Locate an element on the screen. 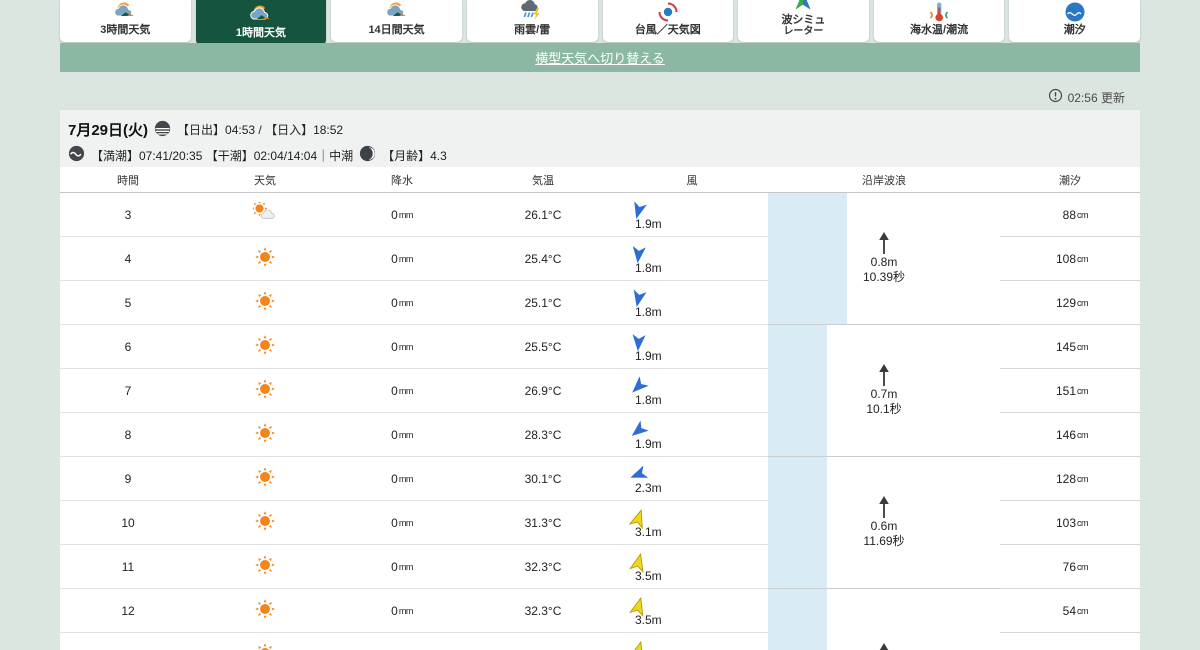 This screenshot has height=650, width=1200. tide-value: 103 is located at coordinates (1065, 522).